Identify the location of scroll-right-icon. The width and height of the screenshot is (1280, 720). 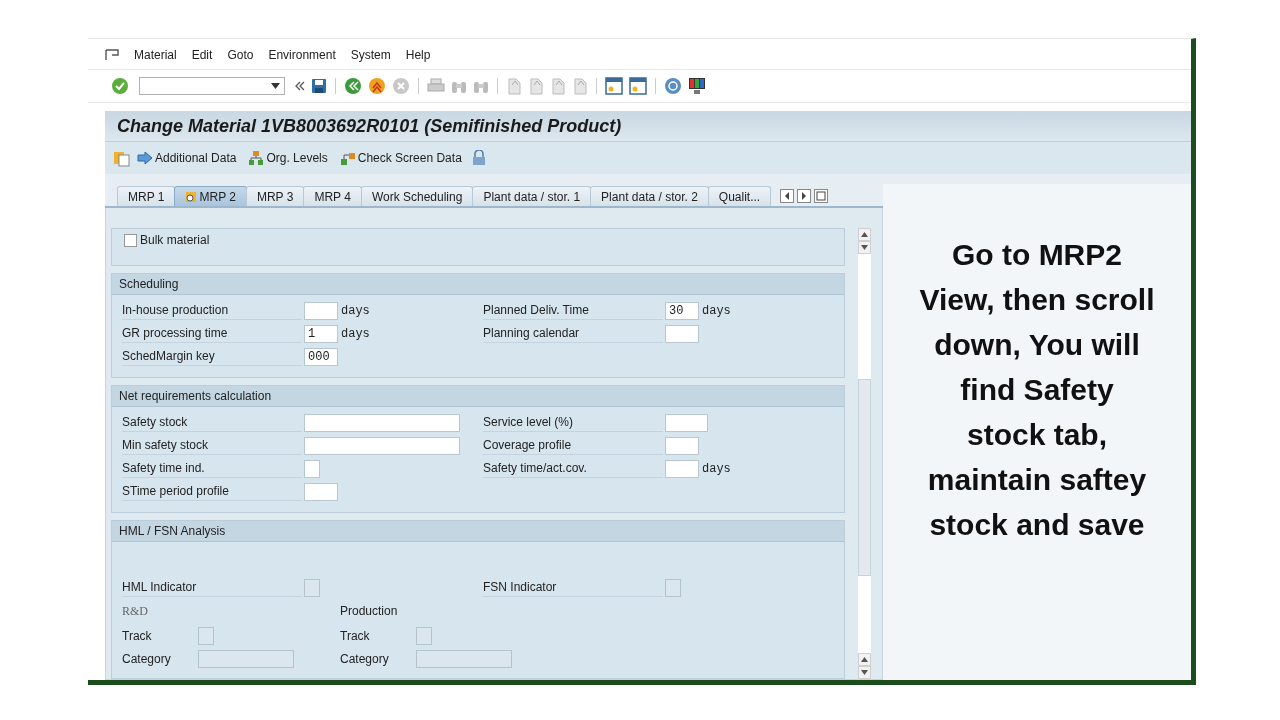
(804, 196).